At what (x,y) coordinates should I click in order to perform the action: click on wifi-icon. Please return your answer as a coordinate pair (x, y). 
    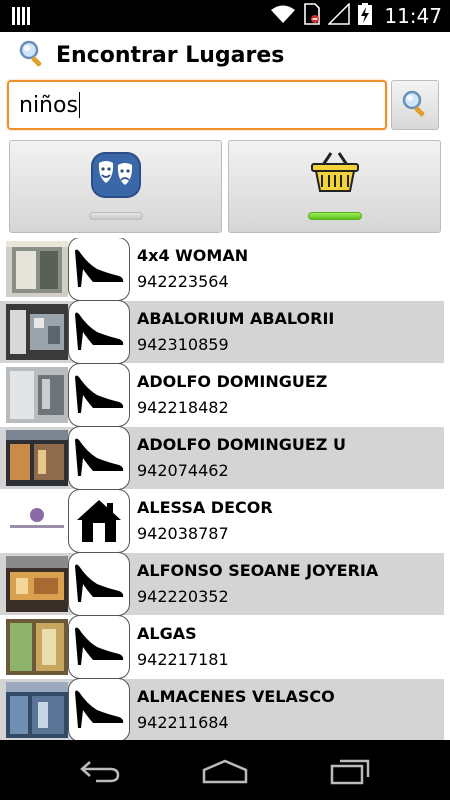
    Looking at the image, I should click on (283, 16).